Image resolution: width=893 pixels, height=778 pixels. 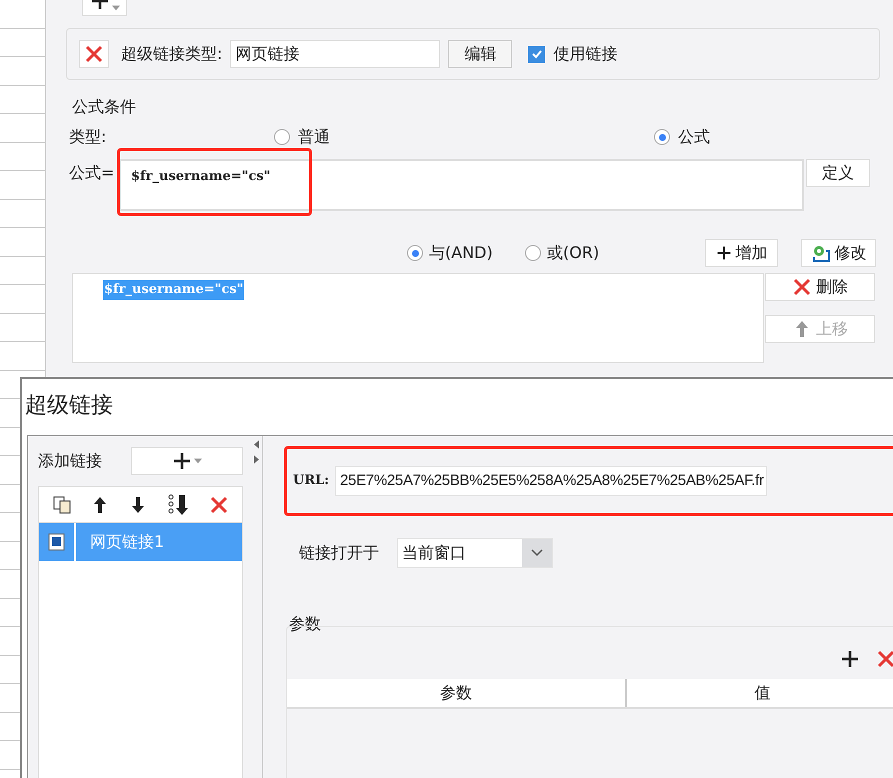 I want to click on formula-label: 公式=, so click(x=92, y=173).